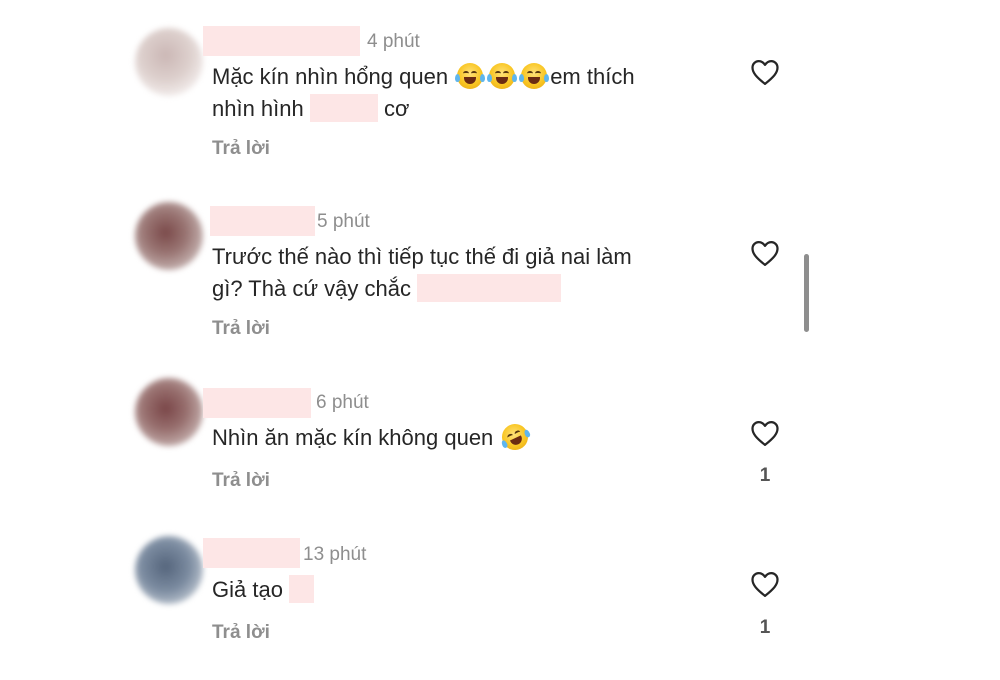 The image size is (1000, 680). I want to click on comment-timestamp: 13 phút, so click(335, 554).